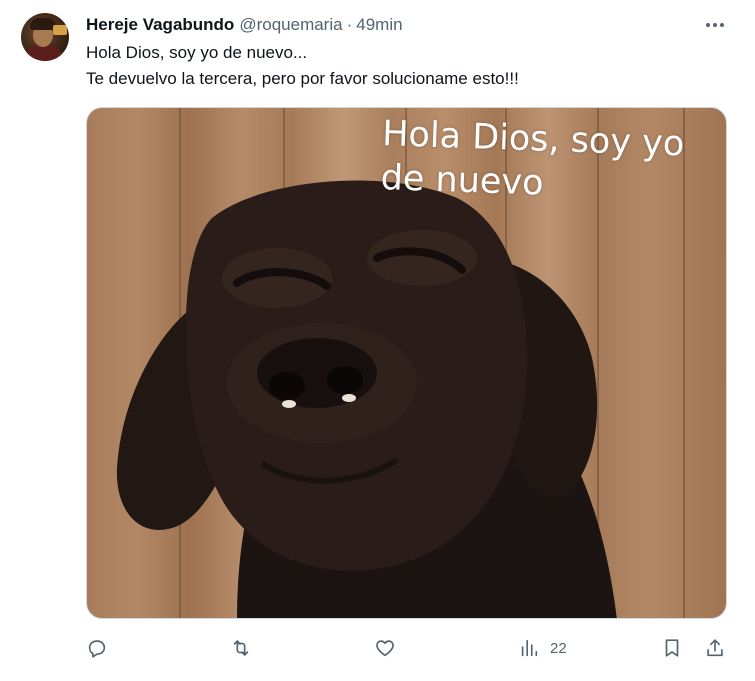 The height and width of the screenshot is (681, 755). I want to click on avatar, so click(45, 37).